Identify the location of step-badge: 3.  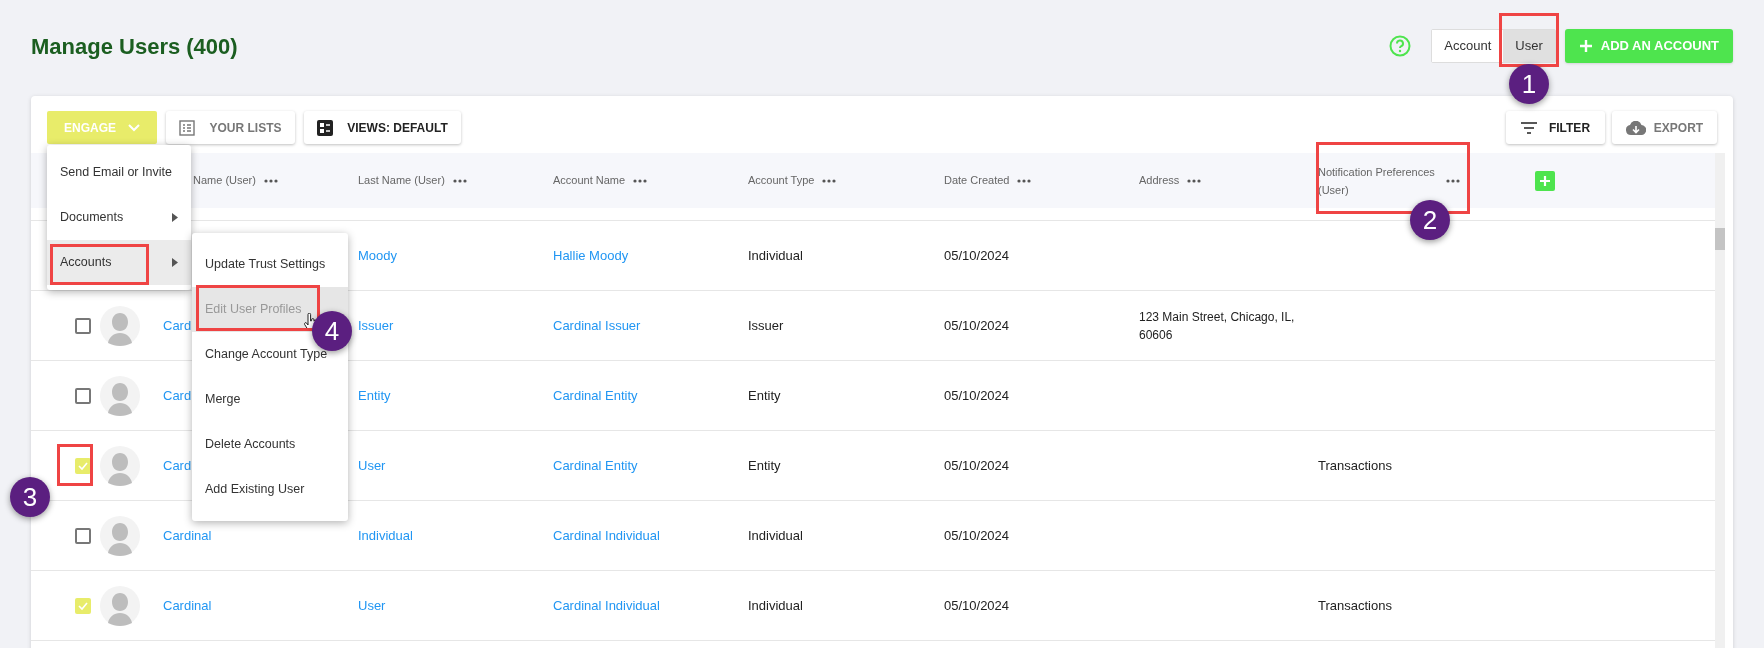
(30, 497).